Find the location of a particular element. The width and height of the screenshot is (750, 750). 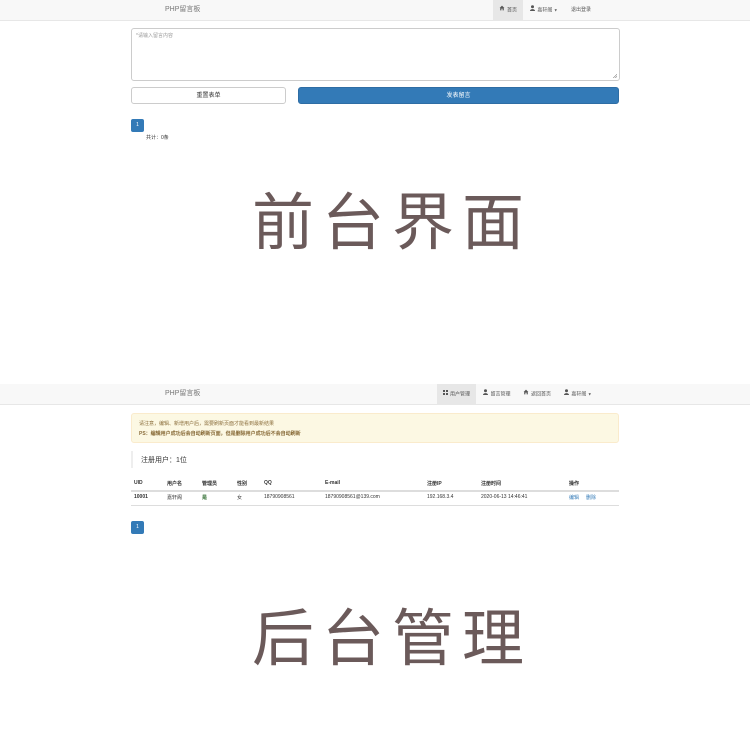

th-ip: 注册IP is located at coordinates (434, 484).